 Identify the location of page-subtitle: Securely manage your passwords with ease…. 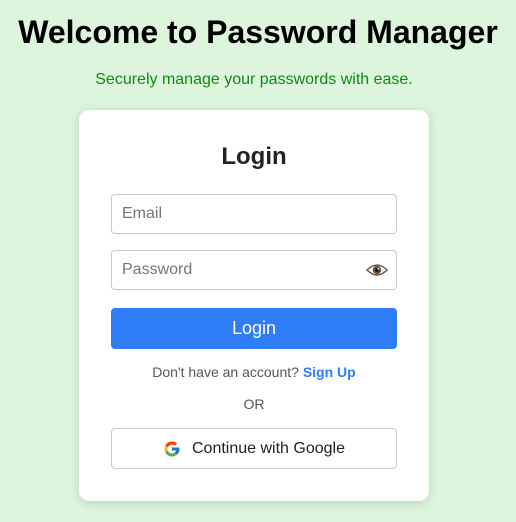
(254, 79).